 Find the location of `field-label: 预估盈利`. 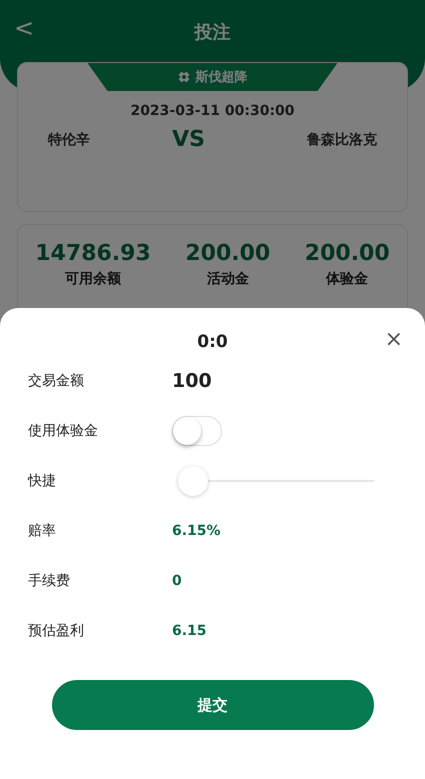

field-label: 预估盈利 is located at coordinates (56, 631).